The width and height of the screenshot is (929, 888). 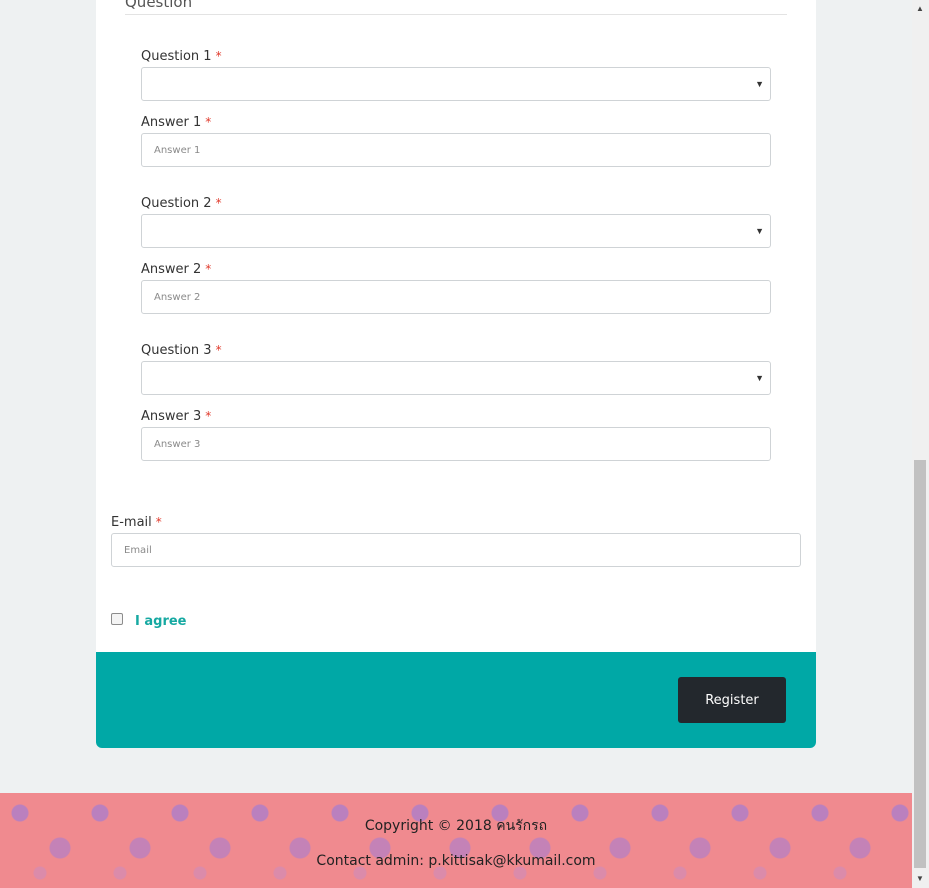 What do you see at coordinates (171, 122) in the screenshot?
I see `answer-1-label-text: Answer 1` at bounding box center [171, 122].